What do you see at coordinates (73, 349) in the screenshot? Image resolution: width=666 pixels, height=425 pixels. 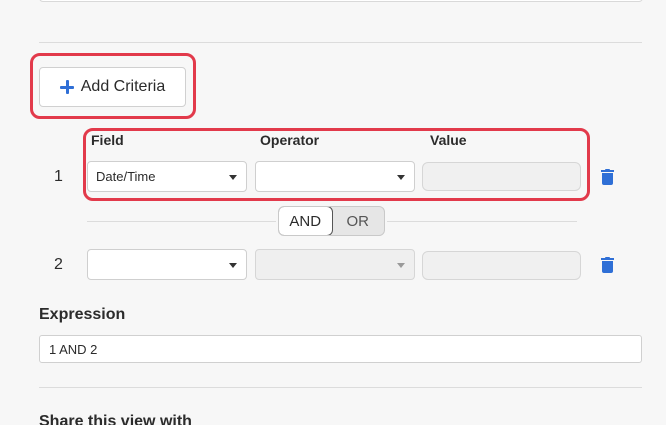 I see `expression-value: 1 AND 2` at bounding box center [73, 349].